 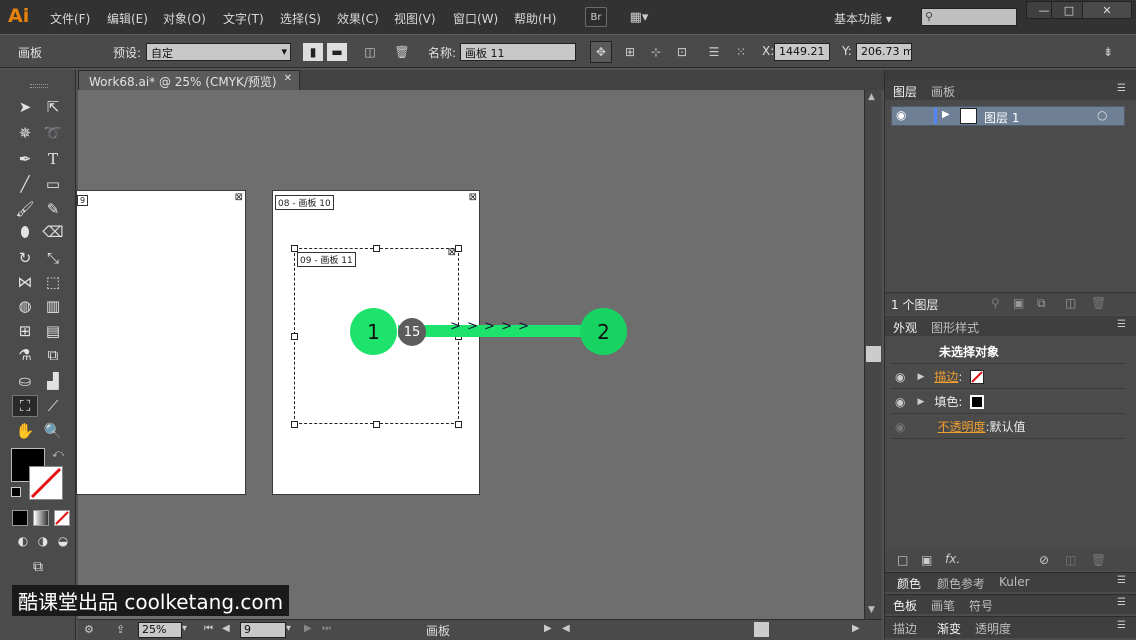 I want to click on reference-point-icon: ⁙, so click(x=741, y=52).